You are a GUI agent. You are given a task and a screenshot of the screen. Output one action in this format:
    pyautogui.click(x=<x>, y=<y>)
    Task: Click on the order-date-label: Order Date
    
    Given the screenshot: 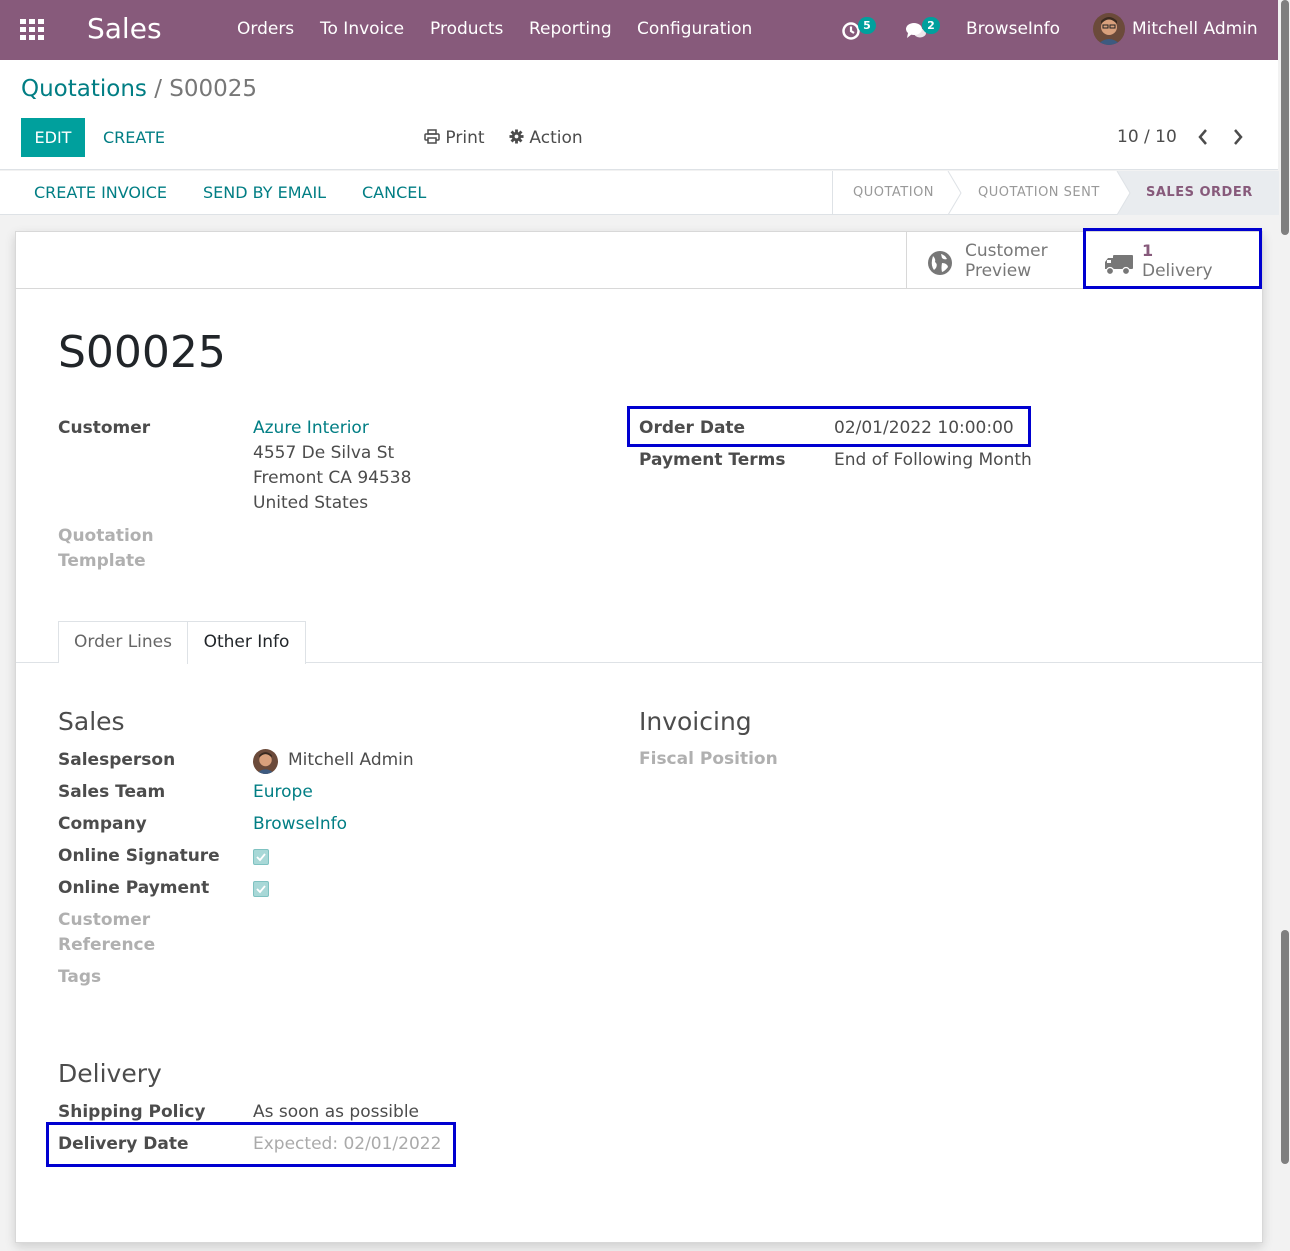 What is the action you would take?
    pyautogui.click(x=692, y=428)
    